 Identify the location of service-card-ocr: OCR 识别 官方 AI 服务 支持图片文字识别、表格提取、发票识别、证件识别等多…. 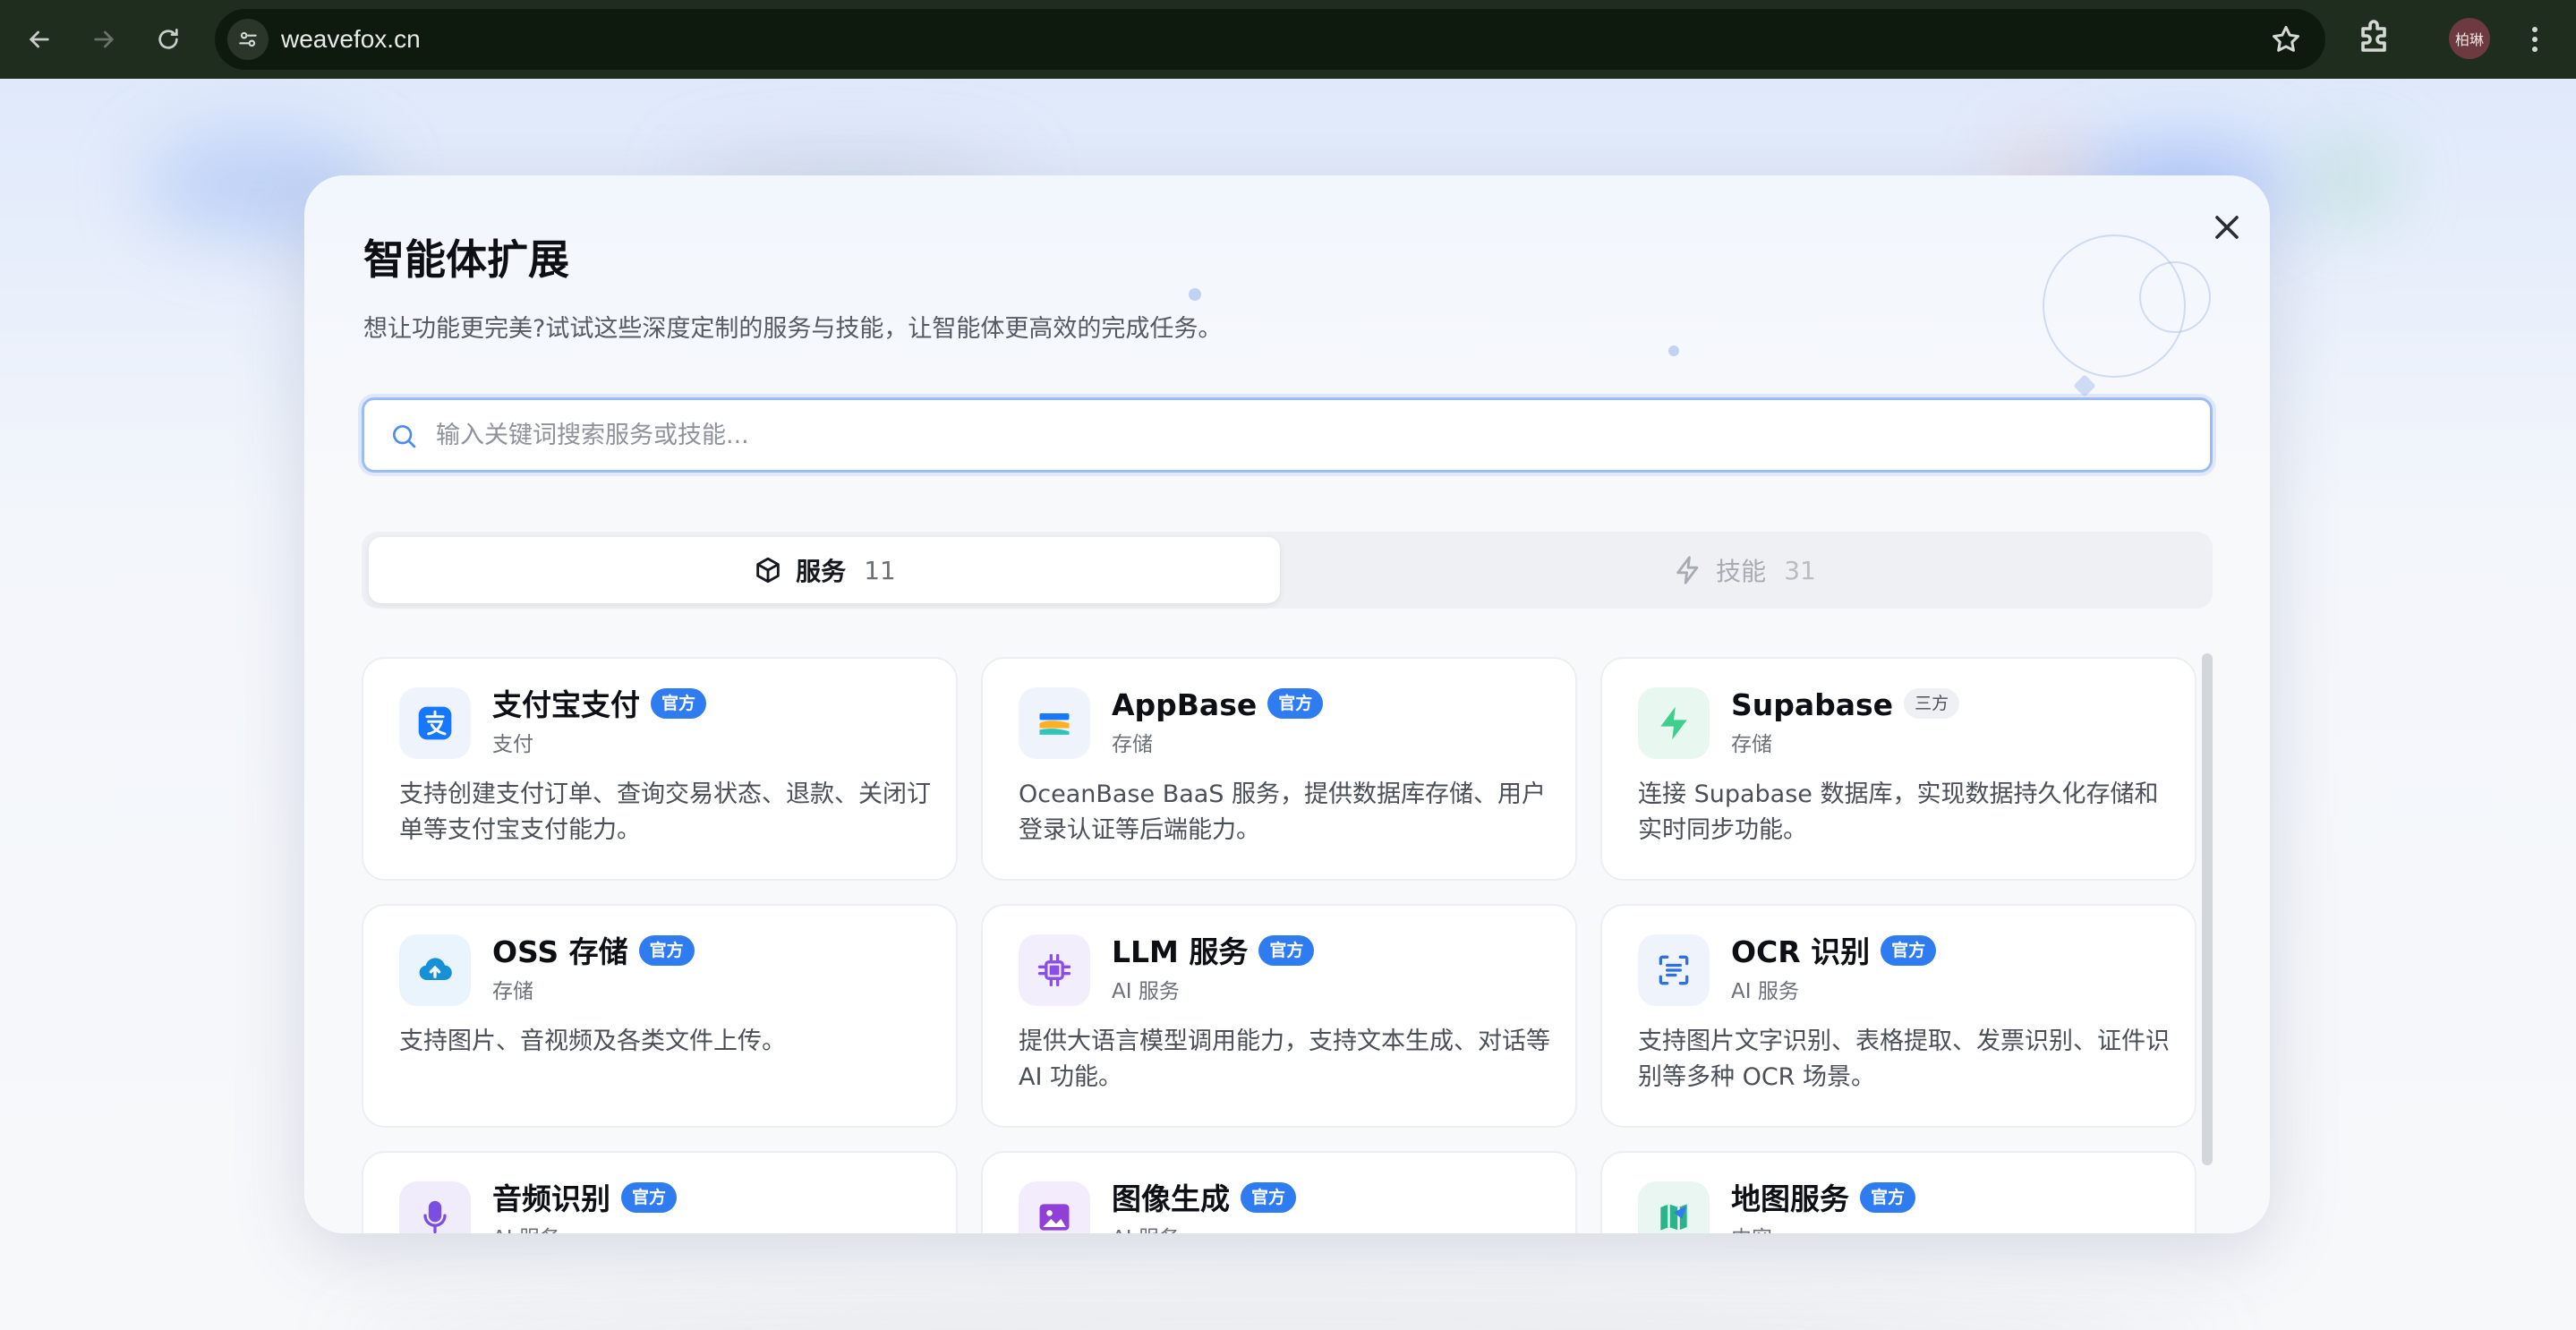
(1898, 1016).